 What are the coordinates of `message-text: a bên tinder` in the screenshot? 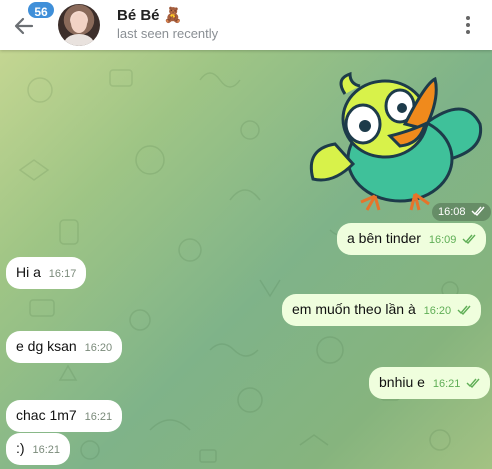 It's located at (384, 238).